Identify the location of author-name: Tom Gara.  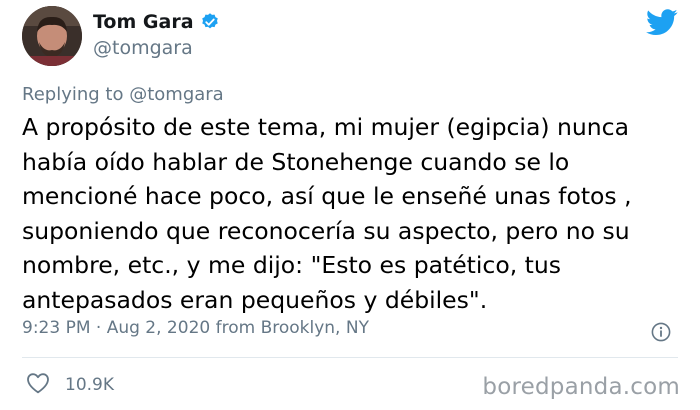
(143, 22).